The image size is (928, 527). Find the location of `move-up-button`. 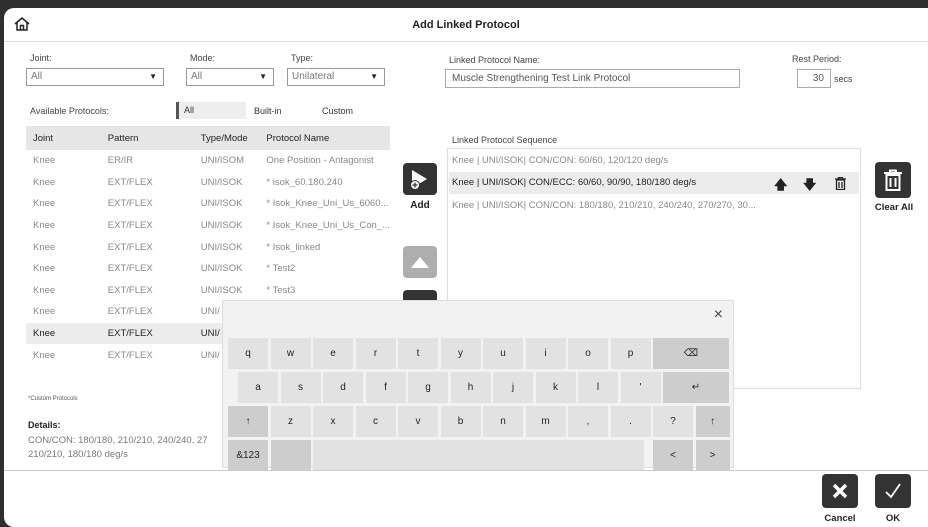

move-up-button is located at coordinates (420, 262).